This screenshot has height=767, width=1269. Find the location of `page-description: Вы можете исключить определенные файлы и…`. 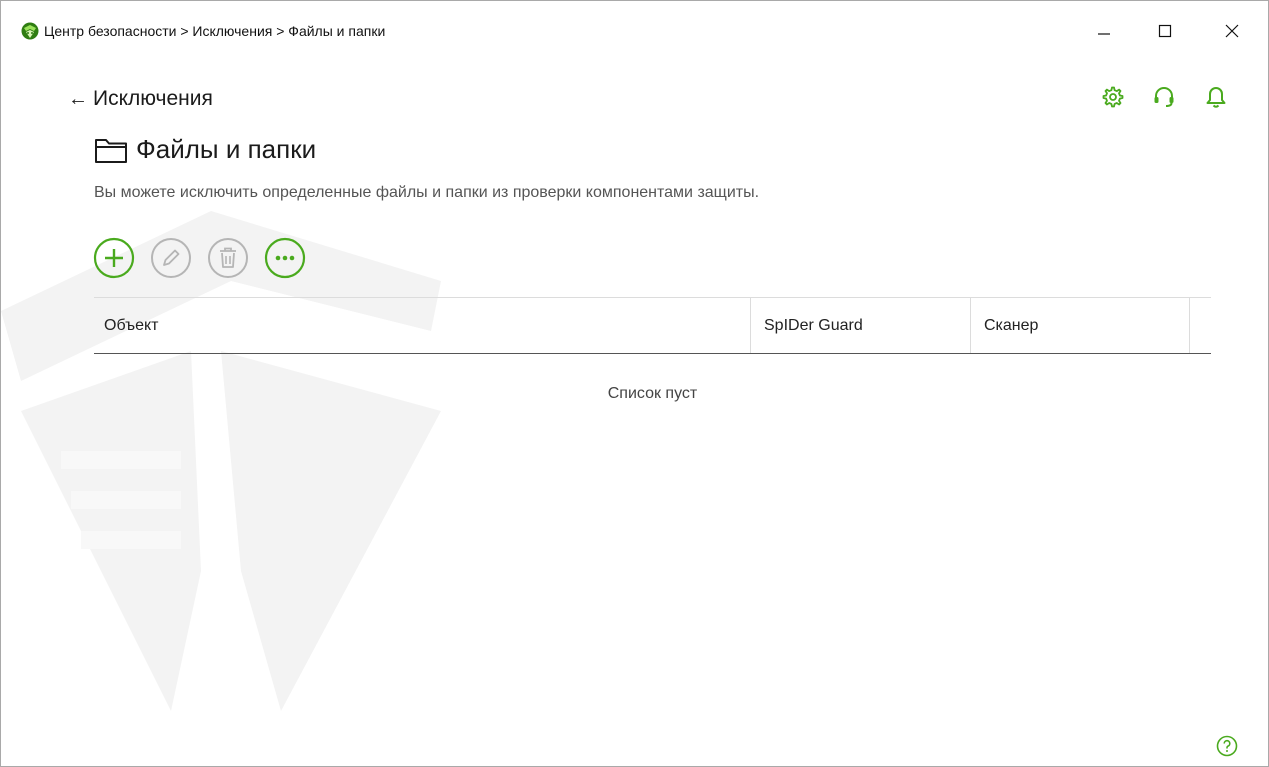

page-description: Вы можете исключить определенные файлы и… is located at coordinates (427, 192).